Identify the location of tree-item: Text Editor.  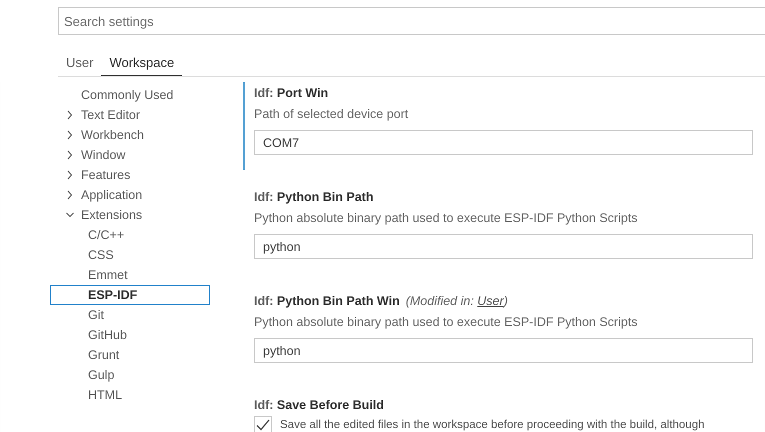
(130, 115).